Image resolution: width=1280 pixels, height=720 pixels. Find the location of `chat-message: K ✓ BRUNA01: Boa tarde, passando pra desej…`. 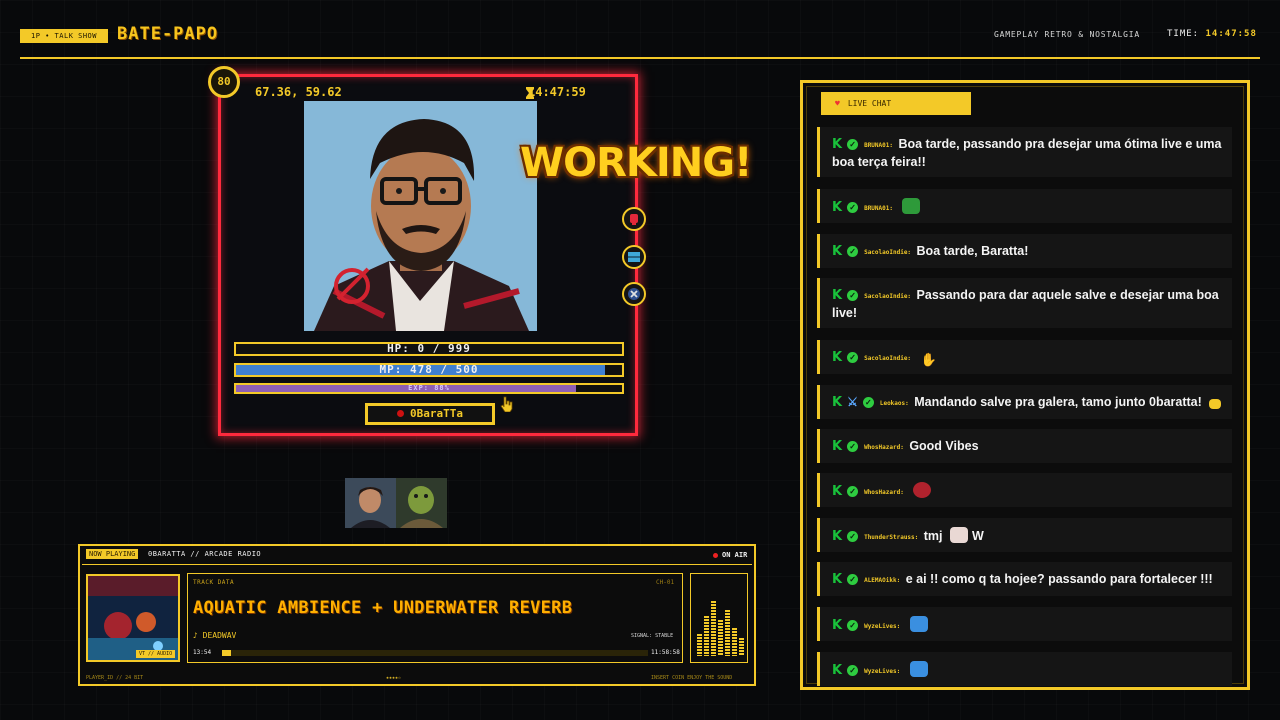

chat-message: K ✓ BRUNA01: Boa tarde, passando pra desej… is located at coordinates (1024, 152).